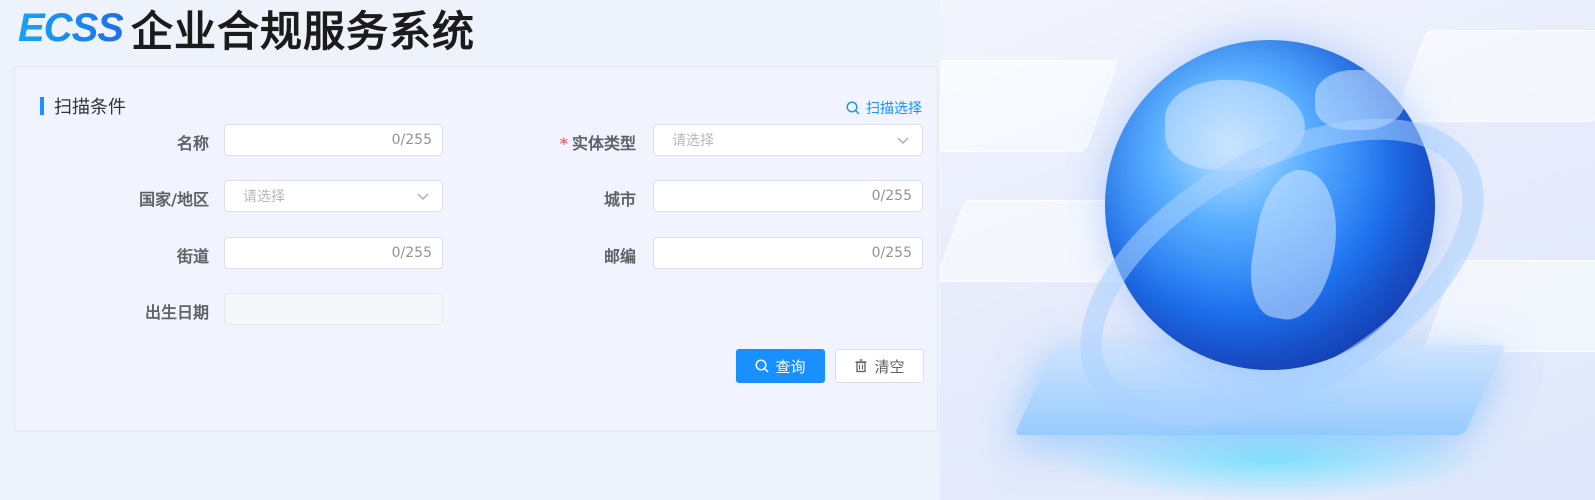 The image size is (1595, 500). What do you see at coordinates (411, 140) in the screenshot?
I see `name-counter: 0/255` at bounding box center [411, 140].